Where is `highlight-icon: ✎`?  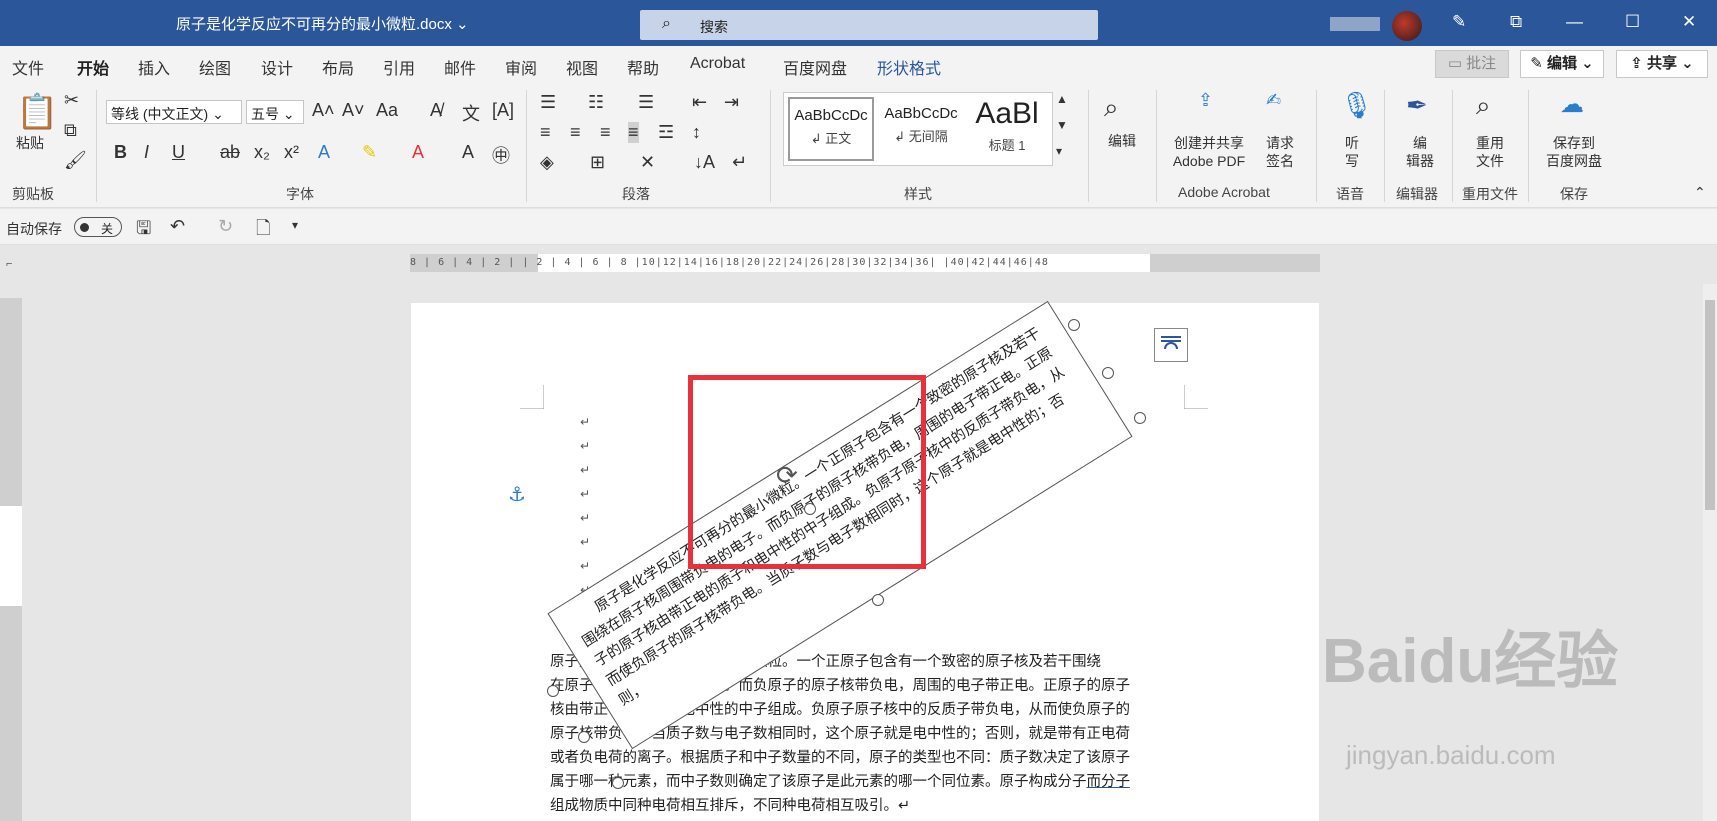 highlight-icon: ✎ is located at coordinates (369, 152).